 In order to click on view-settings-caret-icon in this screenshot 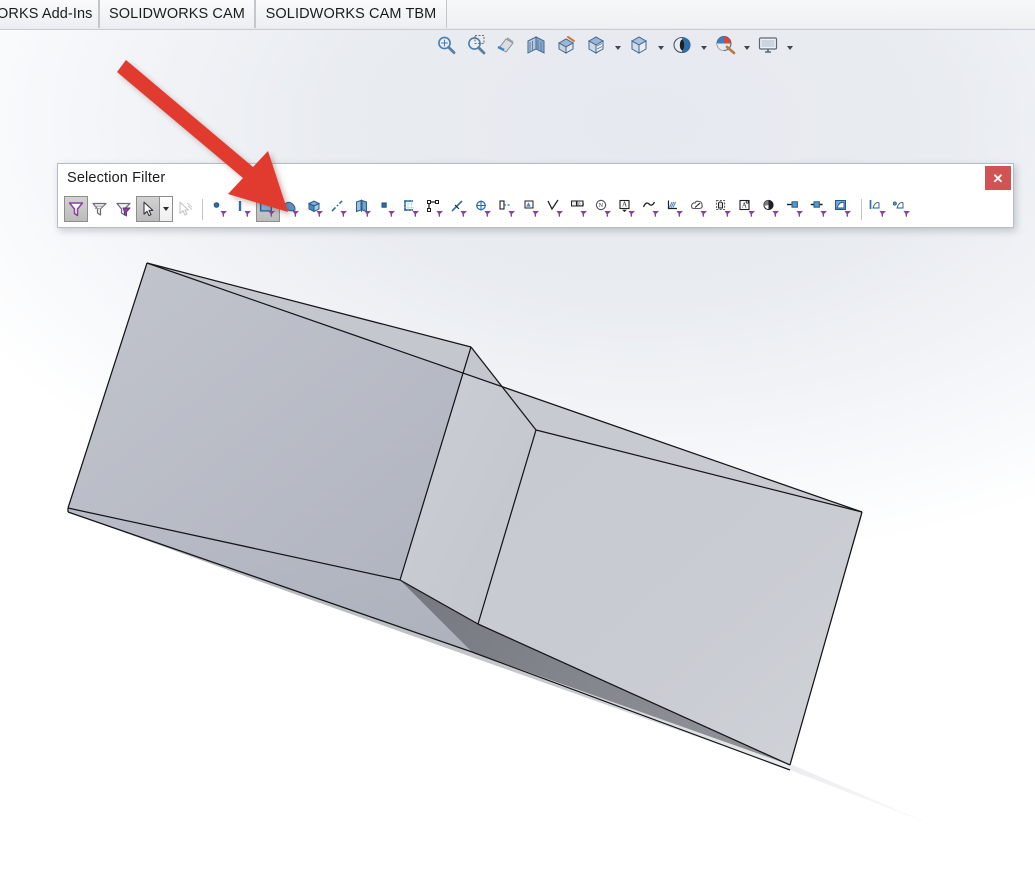, I will do `click(789, 45)`.